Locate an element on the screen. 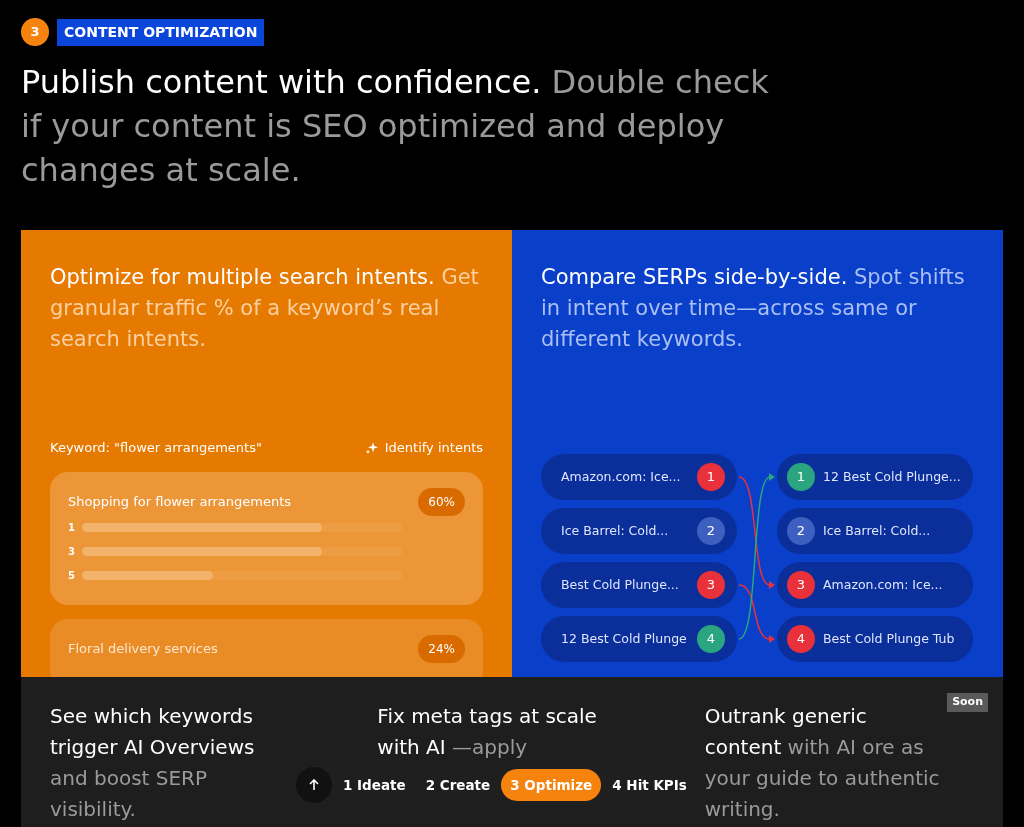  rank-number: 1 is located at coordinates (72, 527).